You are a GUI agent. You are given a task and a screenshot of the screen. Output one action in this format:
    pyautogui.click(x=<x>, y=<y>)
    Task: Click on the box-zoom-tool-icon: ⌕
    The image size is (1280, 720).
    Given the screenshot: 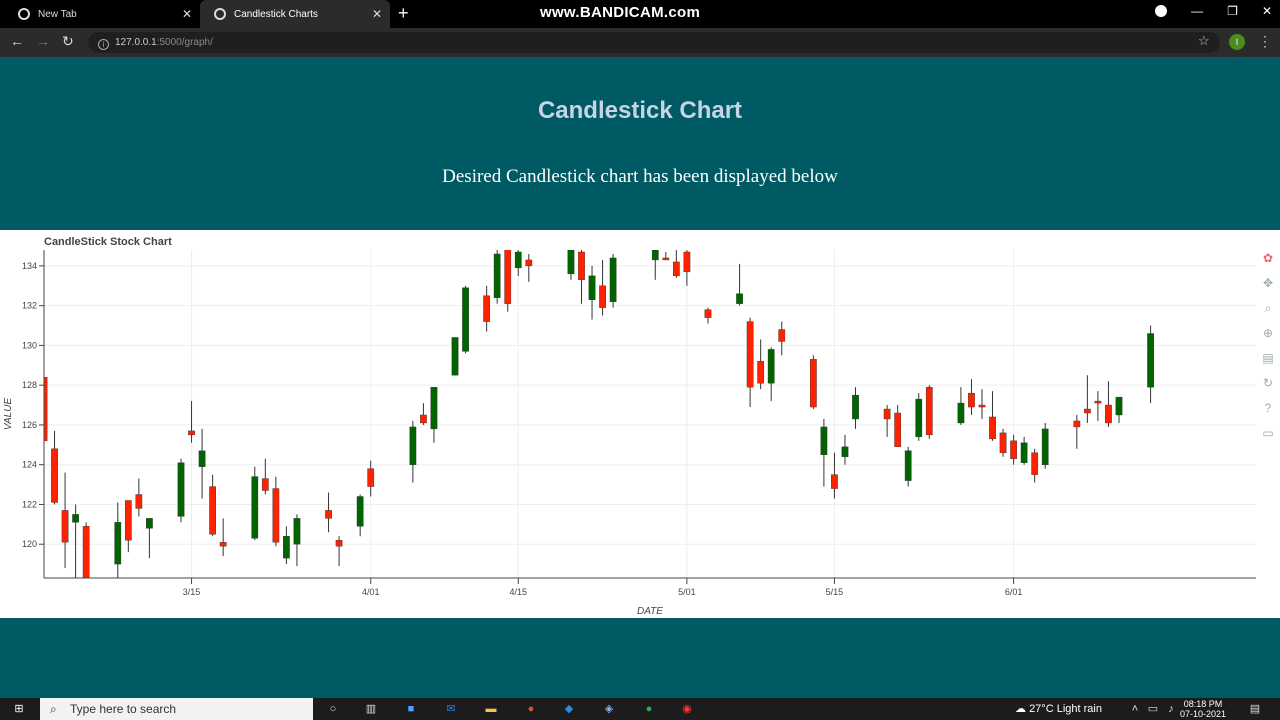 What is the action you would take?
    pyautogui.click(x=1268, y=308)
    